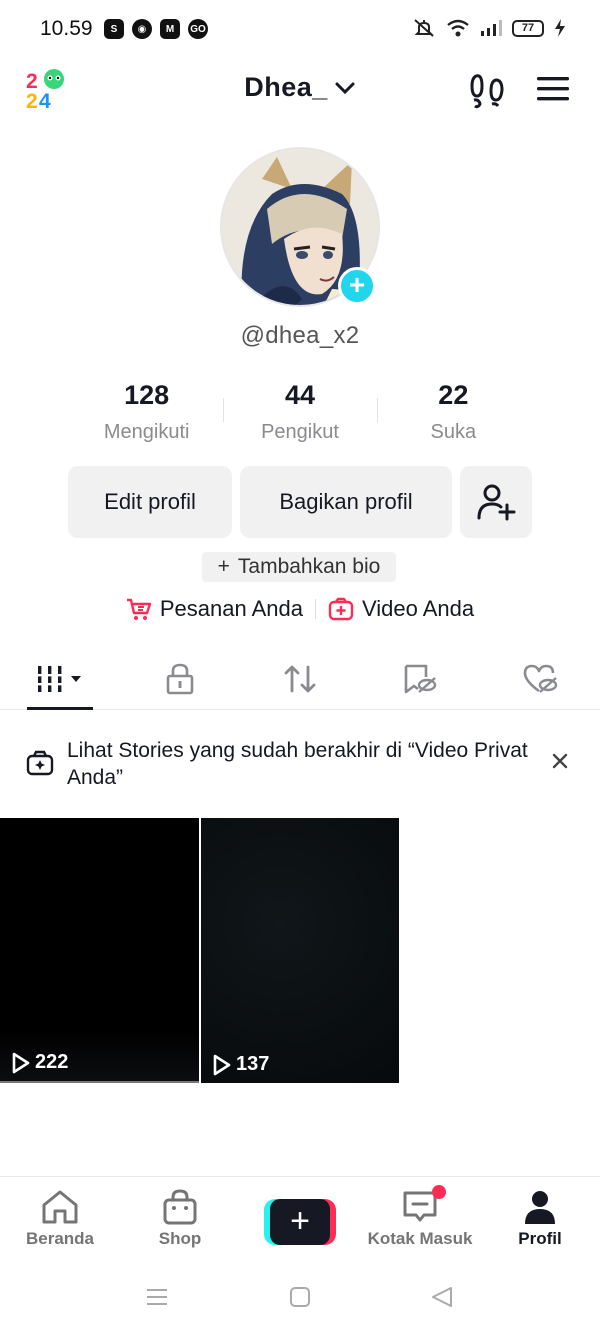 This screenshot has width=600, height=1333. What do you see at coordinates (540, 1207) in the screenshot?
I see `profile-person-icon` at bounding box center [540, 1207].